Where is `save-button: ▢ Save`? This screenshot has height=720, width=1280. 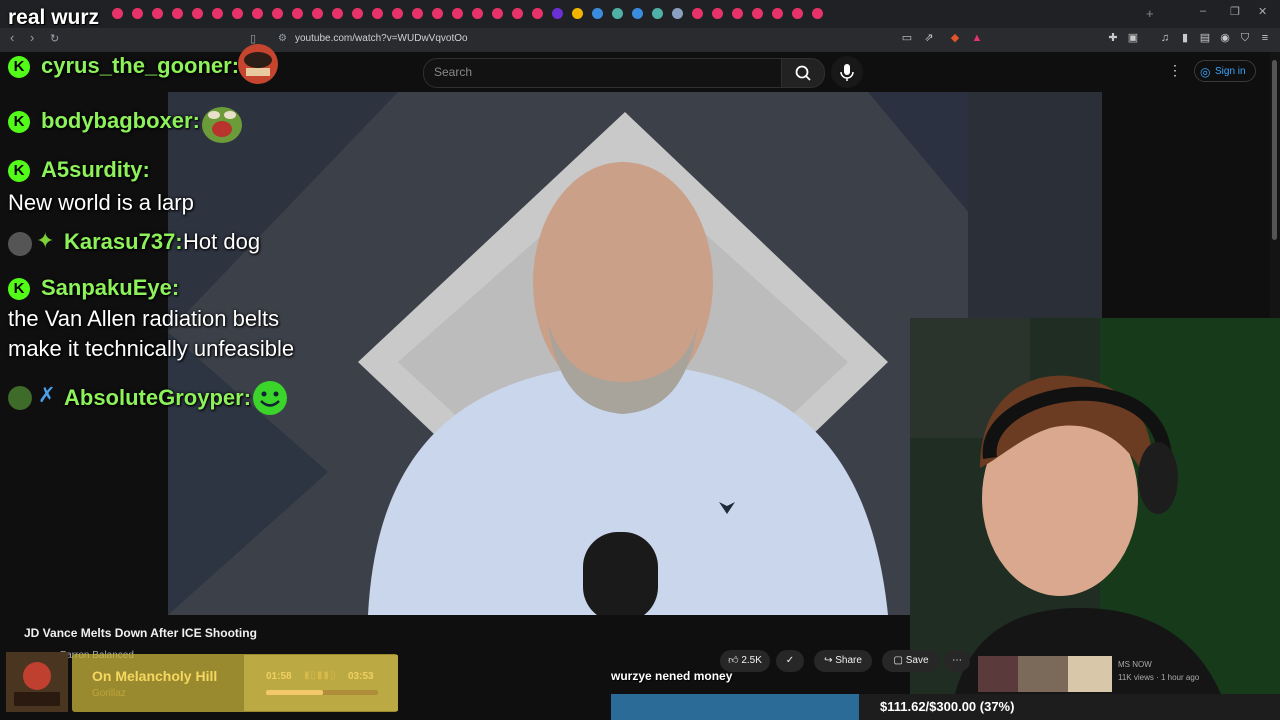
save-button: ▢ Save is located at coordinates (911, 661).